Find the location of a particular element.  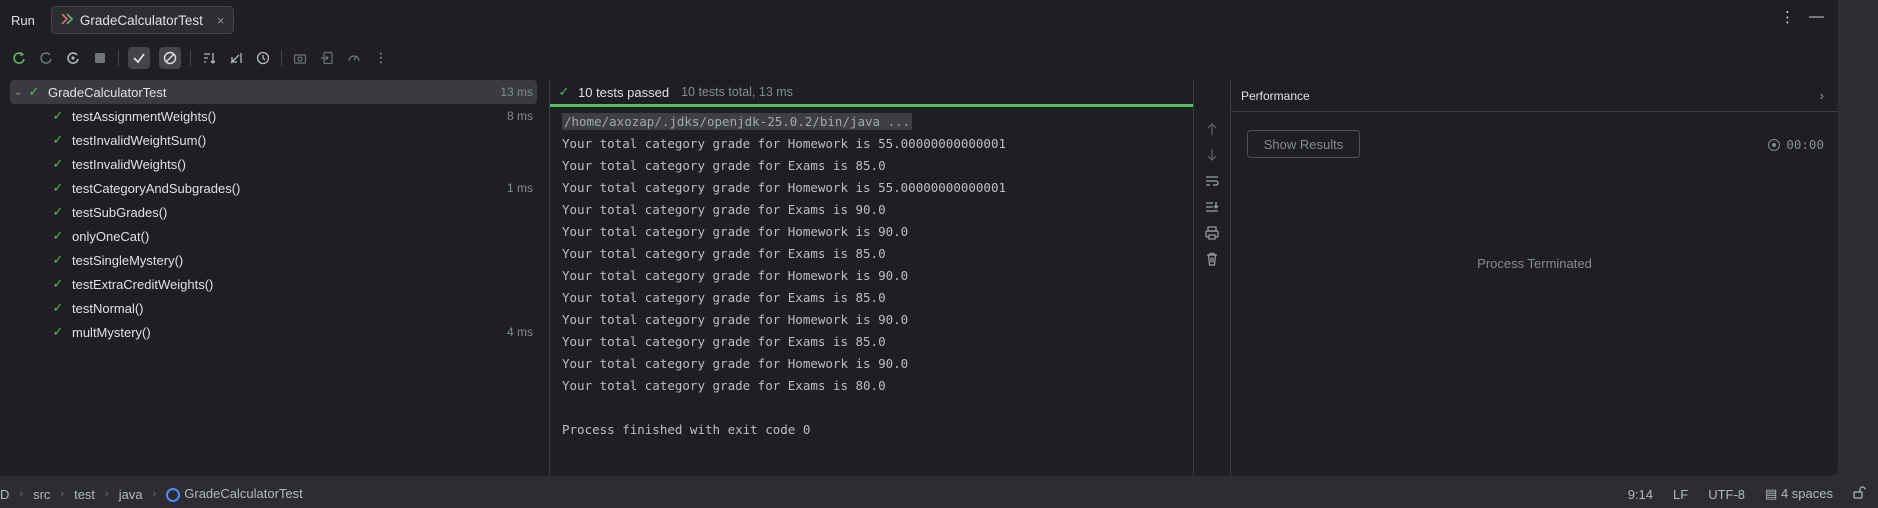

test-name: testAssignmentWeights() is located at coordinates (144, 116).